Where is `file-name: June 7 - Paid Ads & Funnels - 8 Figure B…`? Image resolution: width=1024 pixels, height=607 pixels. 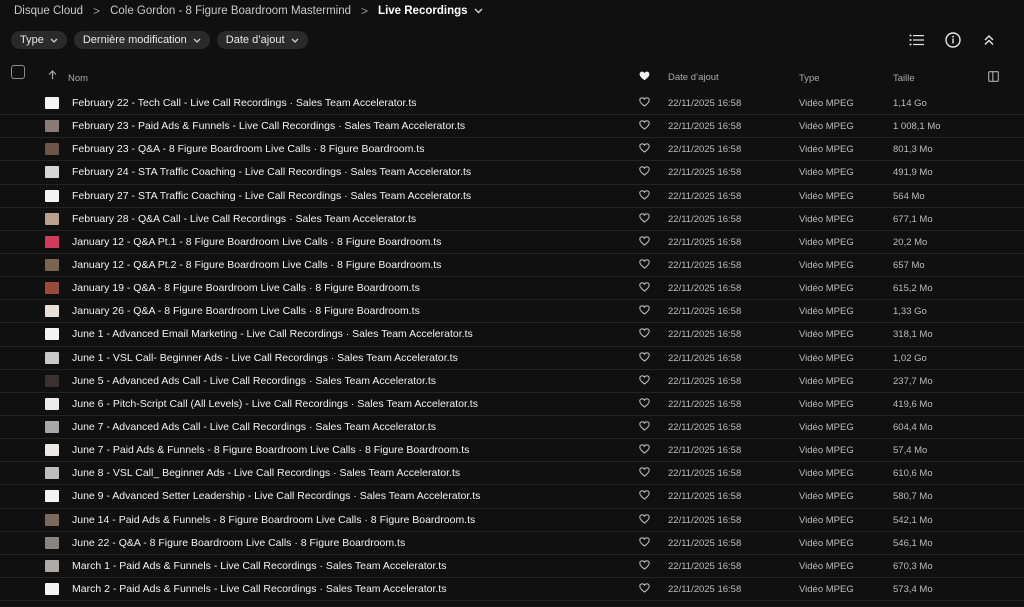
file-name: June 7 - Paid Ads & Funnels - 8 Figure B… is located at coordinates (270, 450).